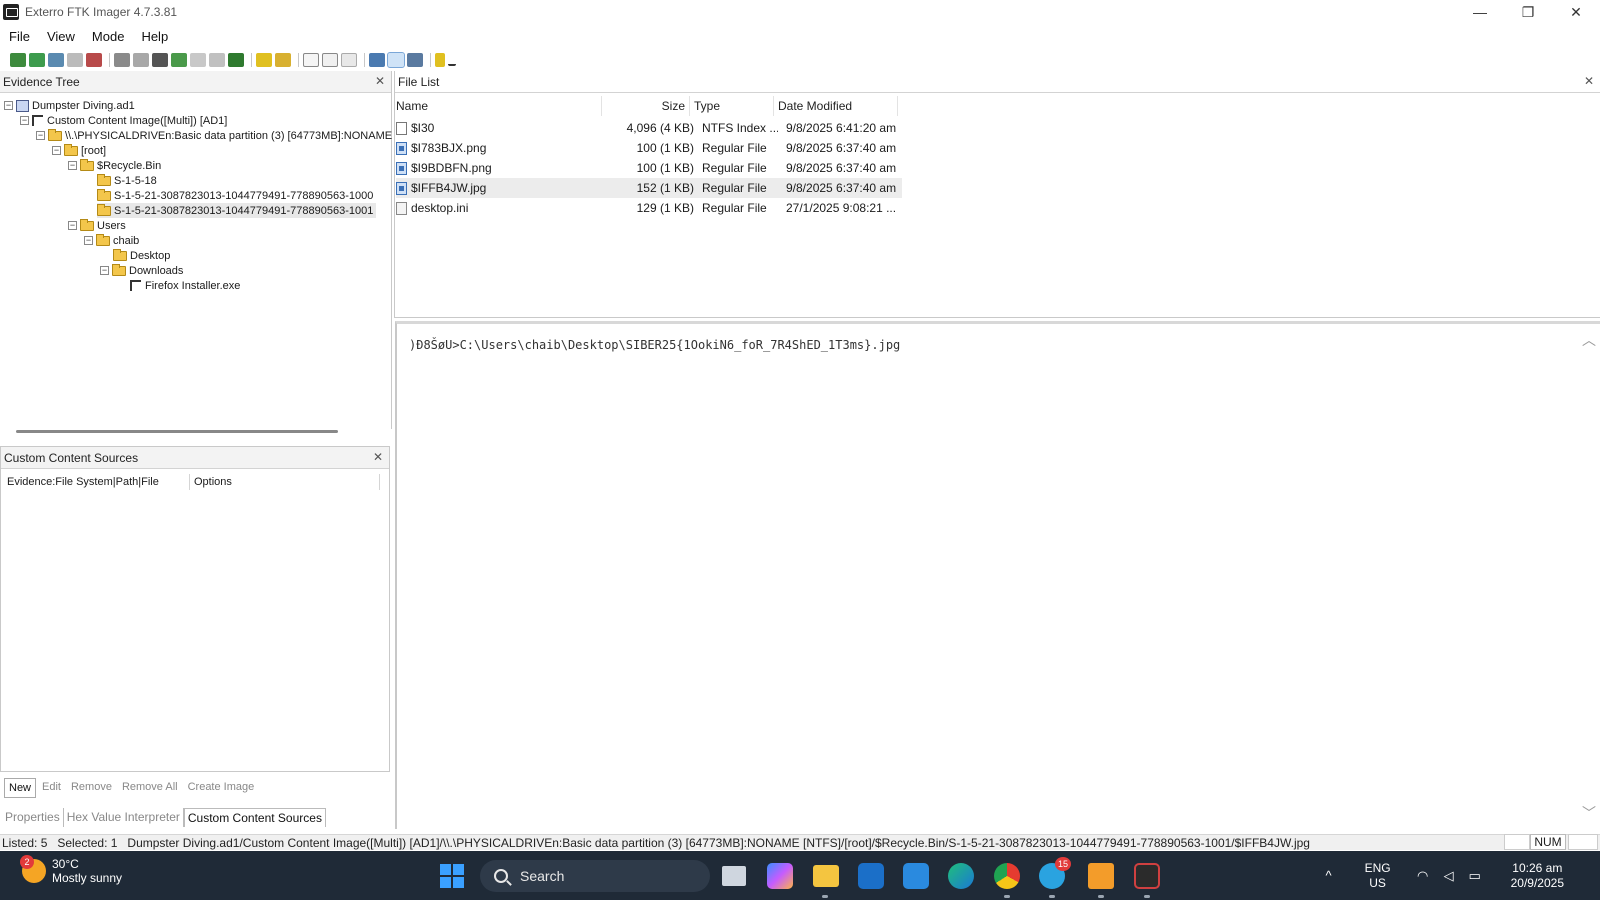  Describe the element at coordinates (51, 788) in the screenshot. I see `edit-button: Edit` at that location.